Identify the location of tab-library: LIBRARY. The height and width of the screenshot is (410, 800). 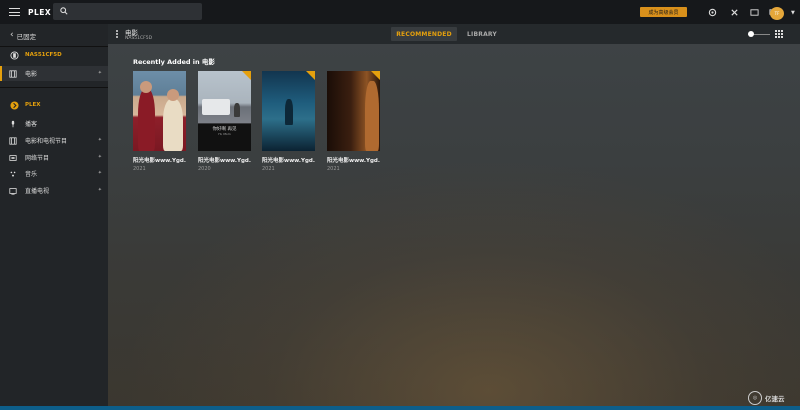
(482, 34).